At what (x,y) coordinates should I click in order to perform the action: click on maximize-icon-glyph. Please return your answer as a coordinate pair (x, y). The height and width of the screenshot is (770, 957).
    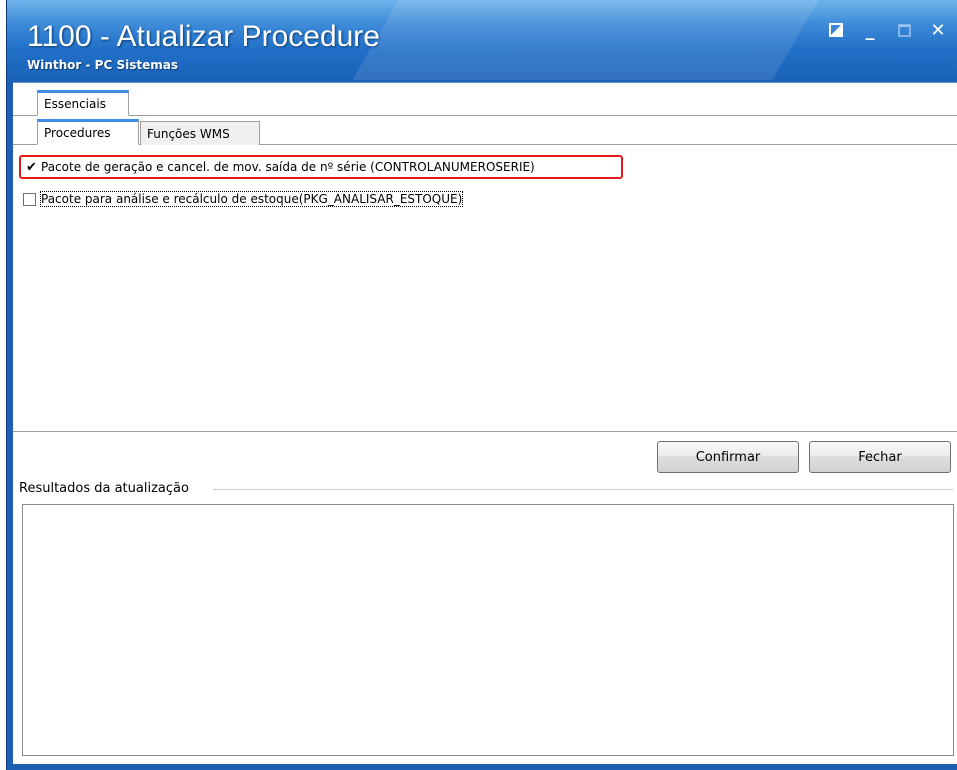
    Looking at the image, I should click on (904, 30).